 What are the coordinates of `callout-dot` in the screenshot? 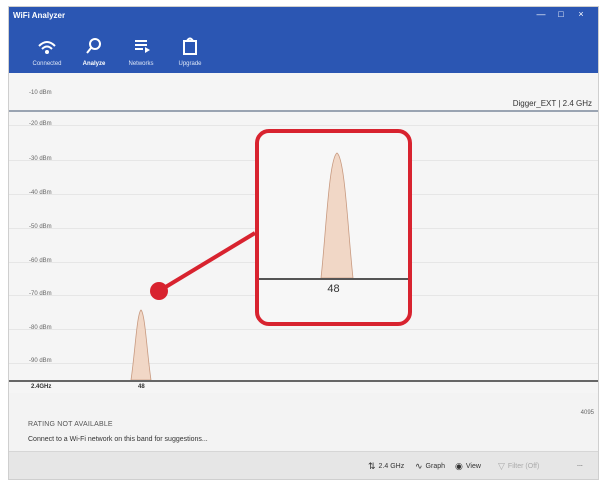 It's located at (159, 291).